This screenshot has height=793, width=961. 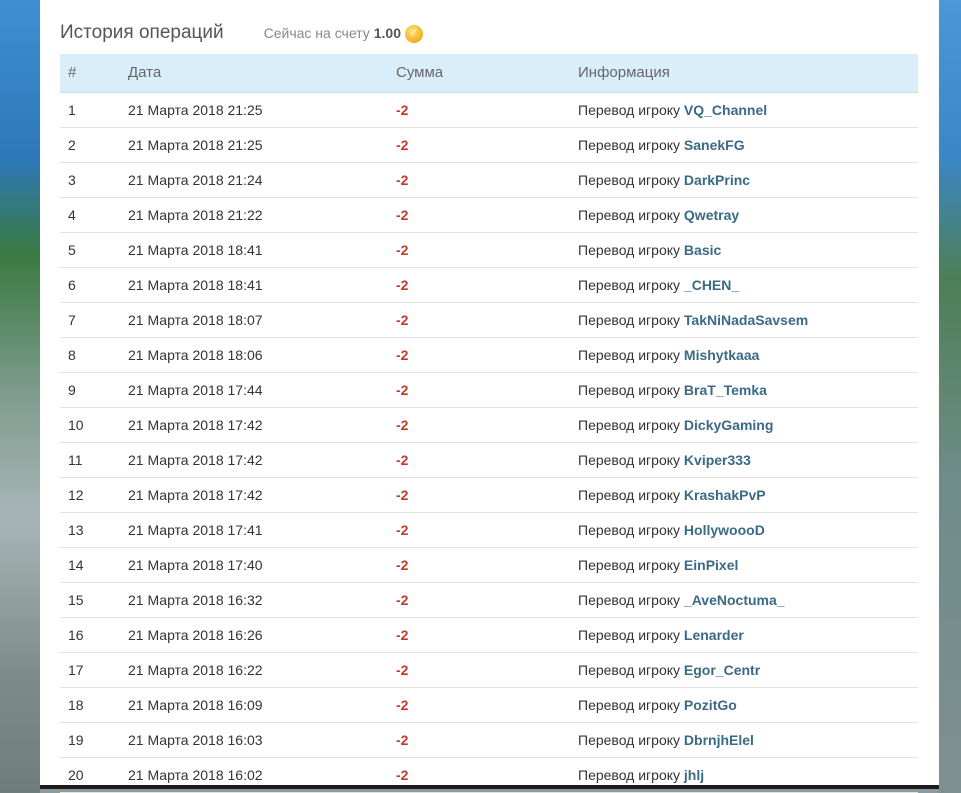 I want to click on row-date: 21 Марта 2018 16:22, so click(x=254, y=670).